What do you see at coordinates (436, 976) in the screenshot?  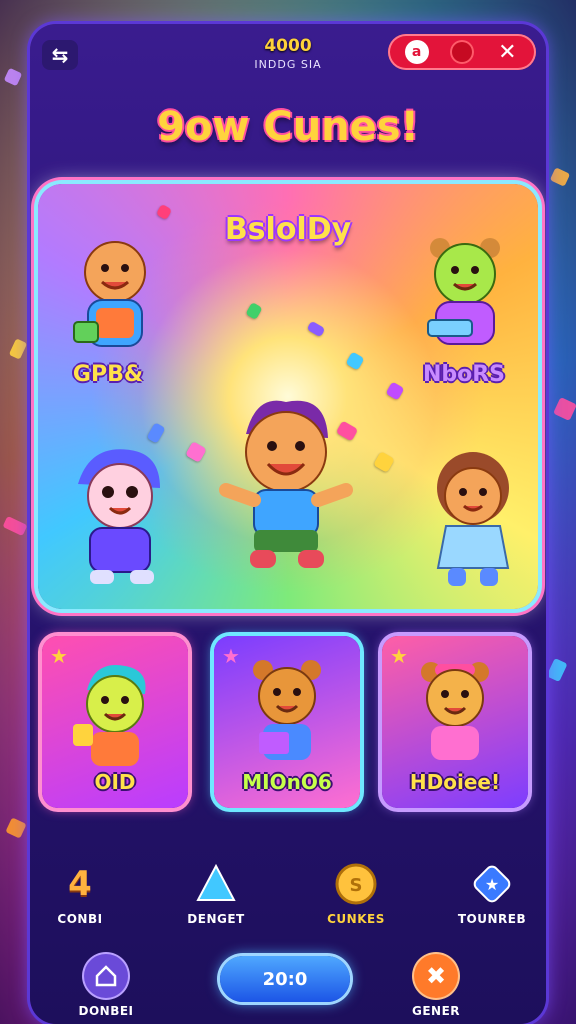 I see `gear-icon: ✖` at bounding box center [436, 976].